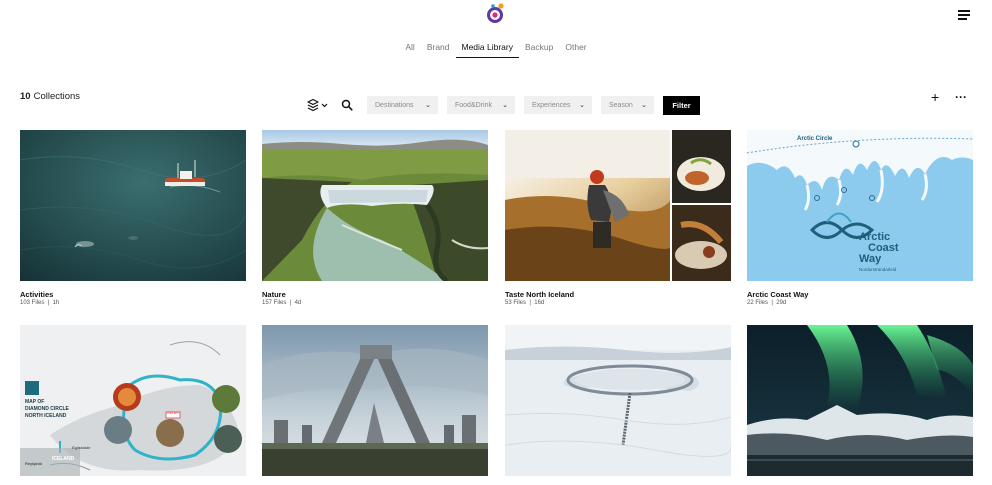  I want to click on search-icon, so click(347, 105).